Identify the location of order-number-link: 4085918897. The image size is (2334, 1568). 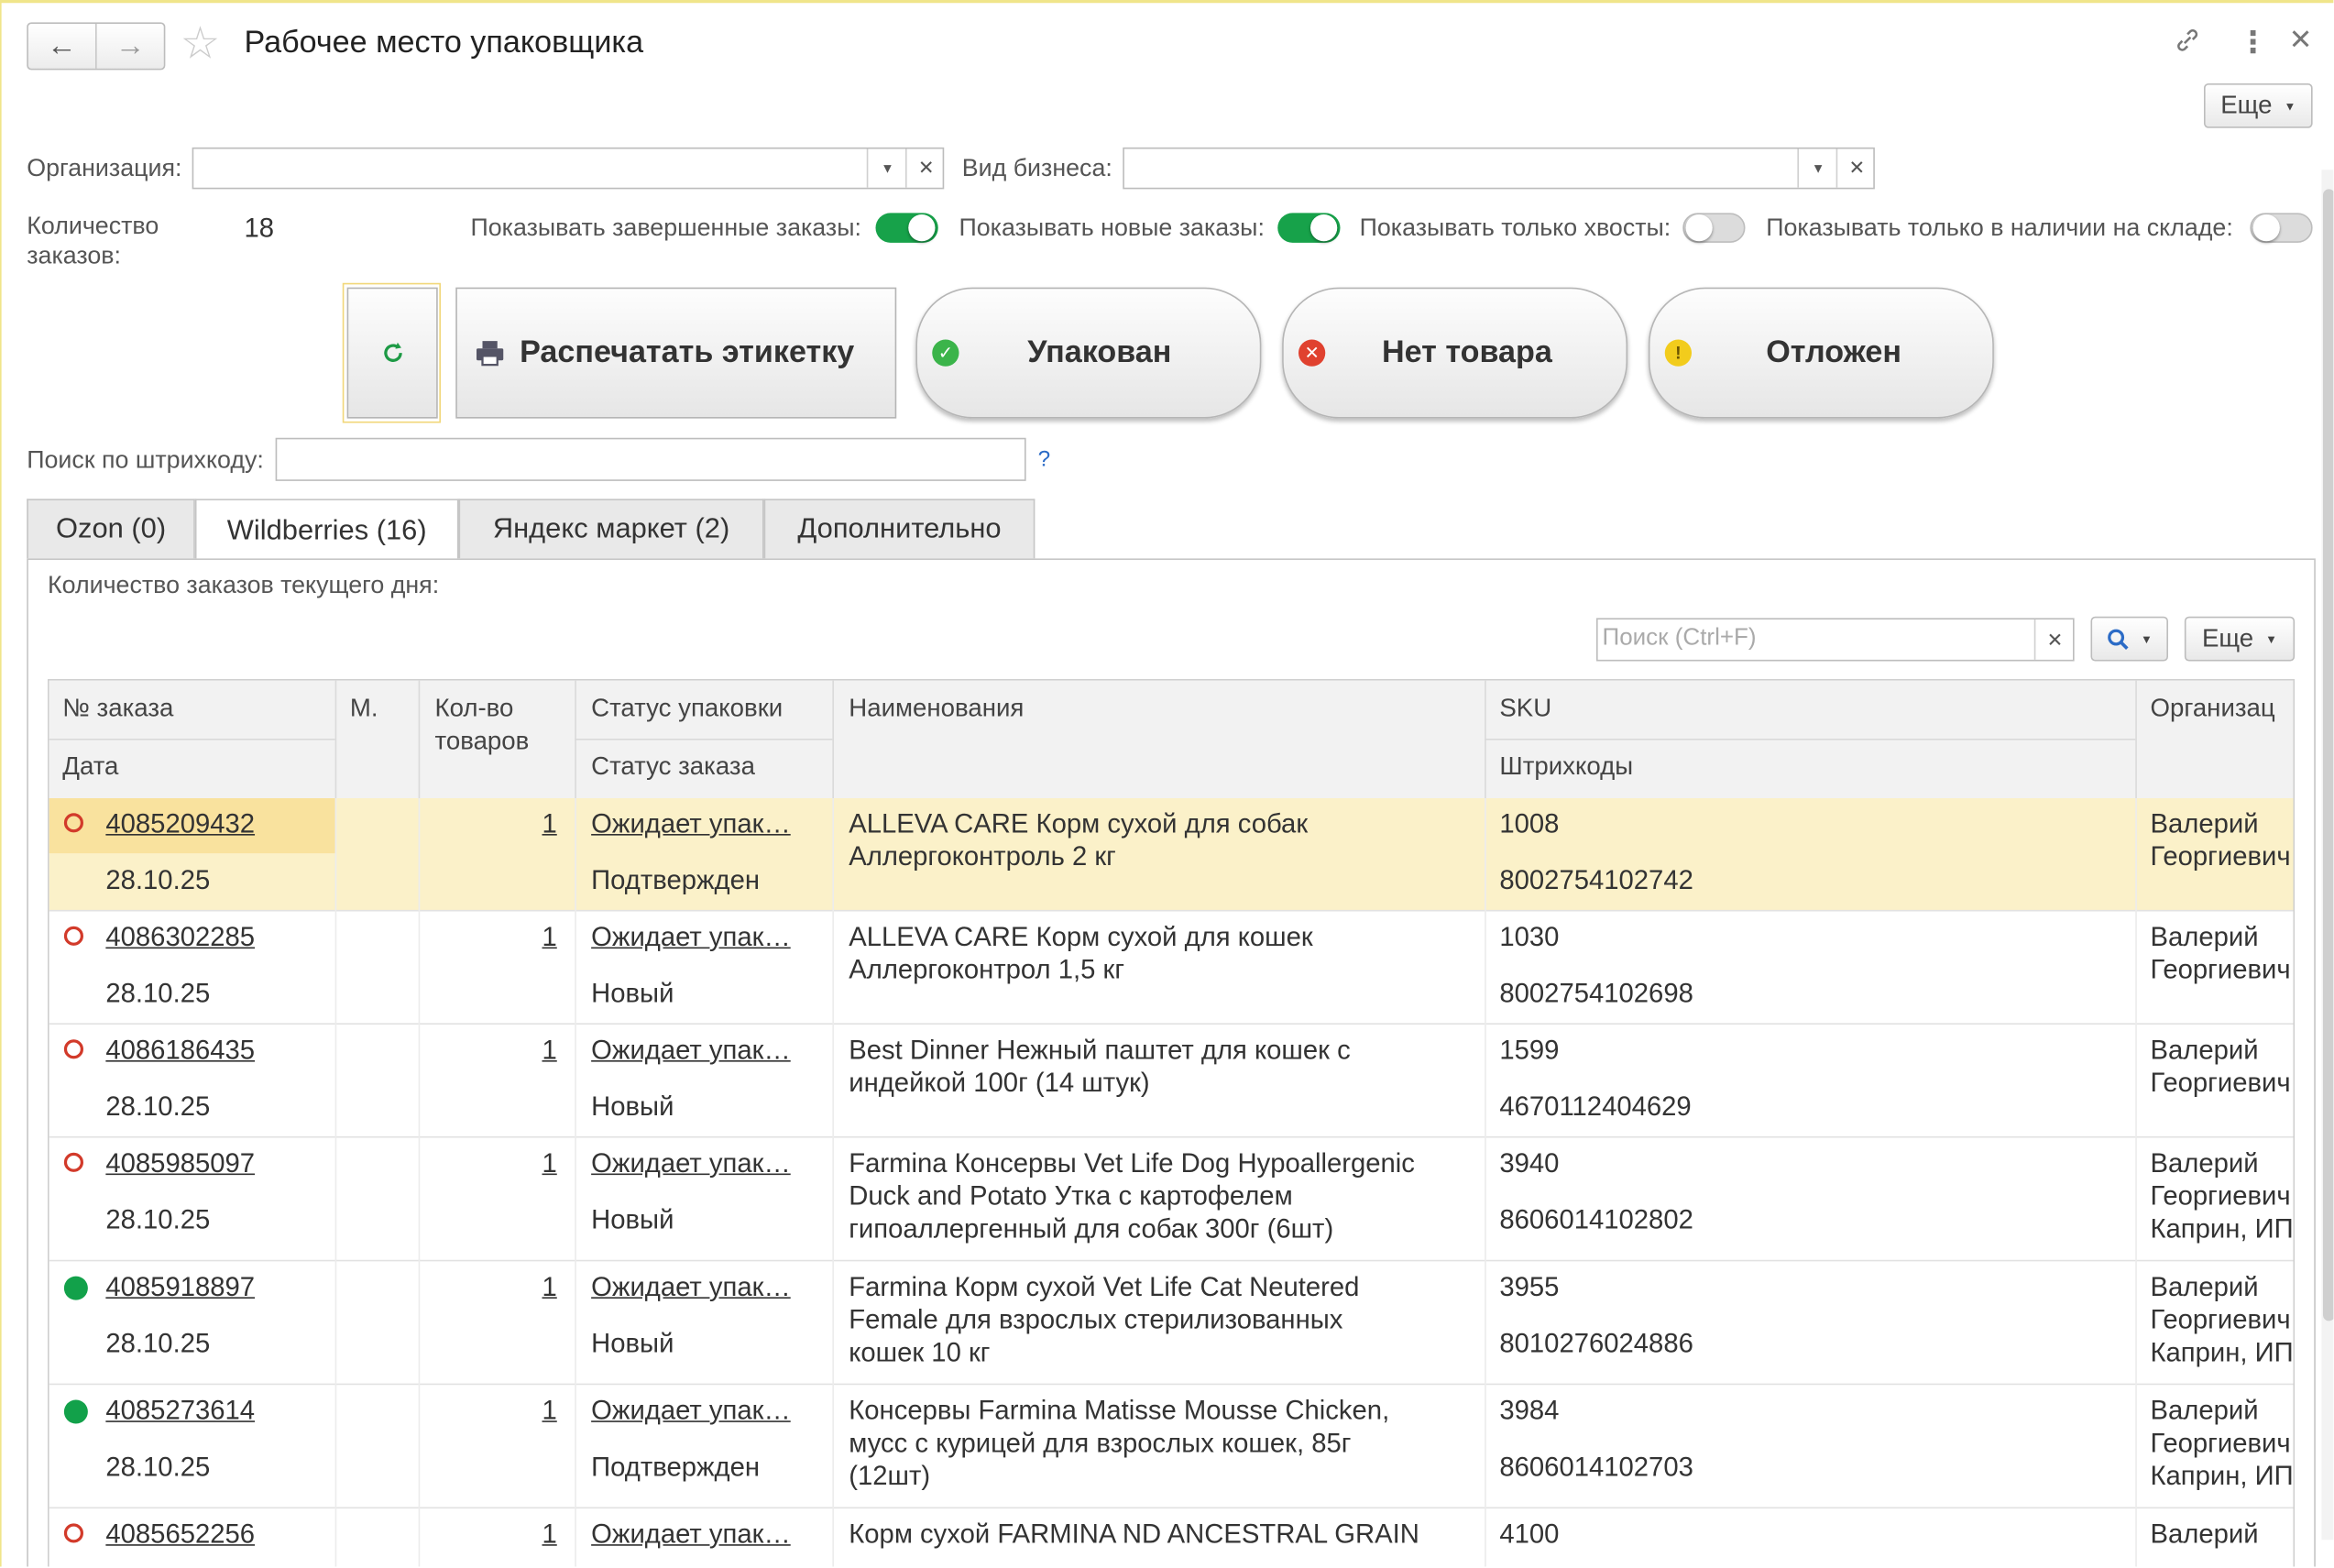
(180, 1286).